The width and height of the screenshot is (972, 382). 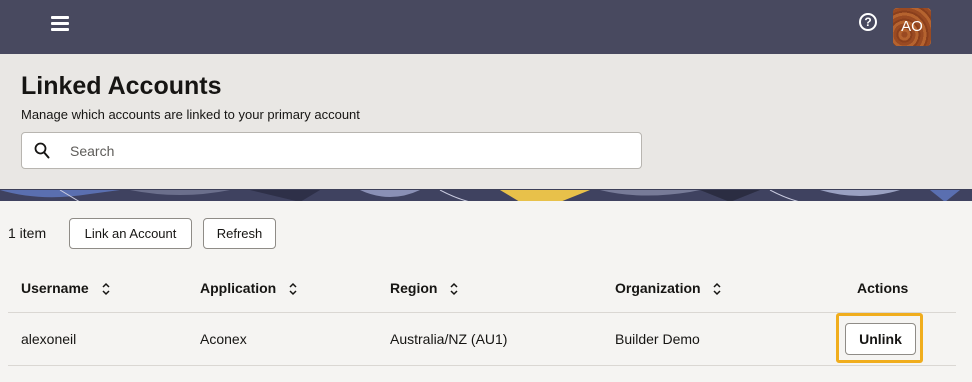 I want to click on avatar: AO, so click(x=912, y=27).